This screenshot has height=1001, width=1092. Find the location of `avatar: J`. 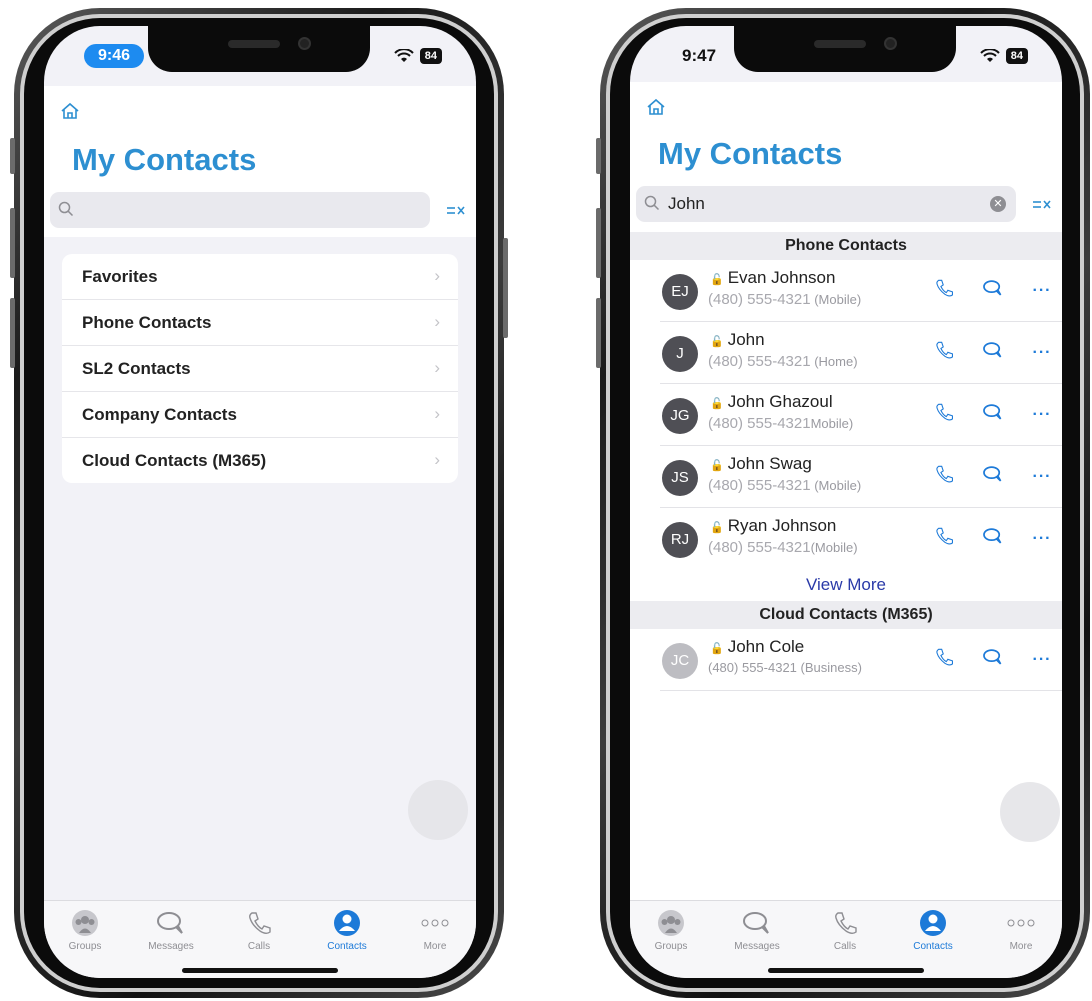

avatar: J is located at coordinates (680, 354).